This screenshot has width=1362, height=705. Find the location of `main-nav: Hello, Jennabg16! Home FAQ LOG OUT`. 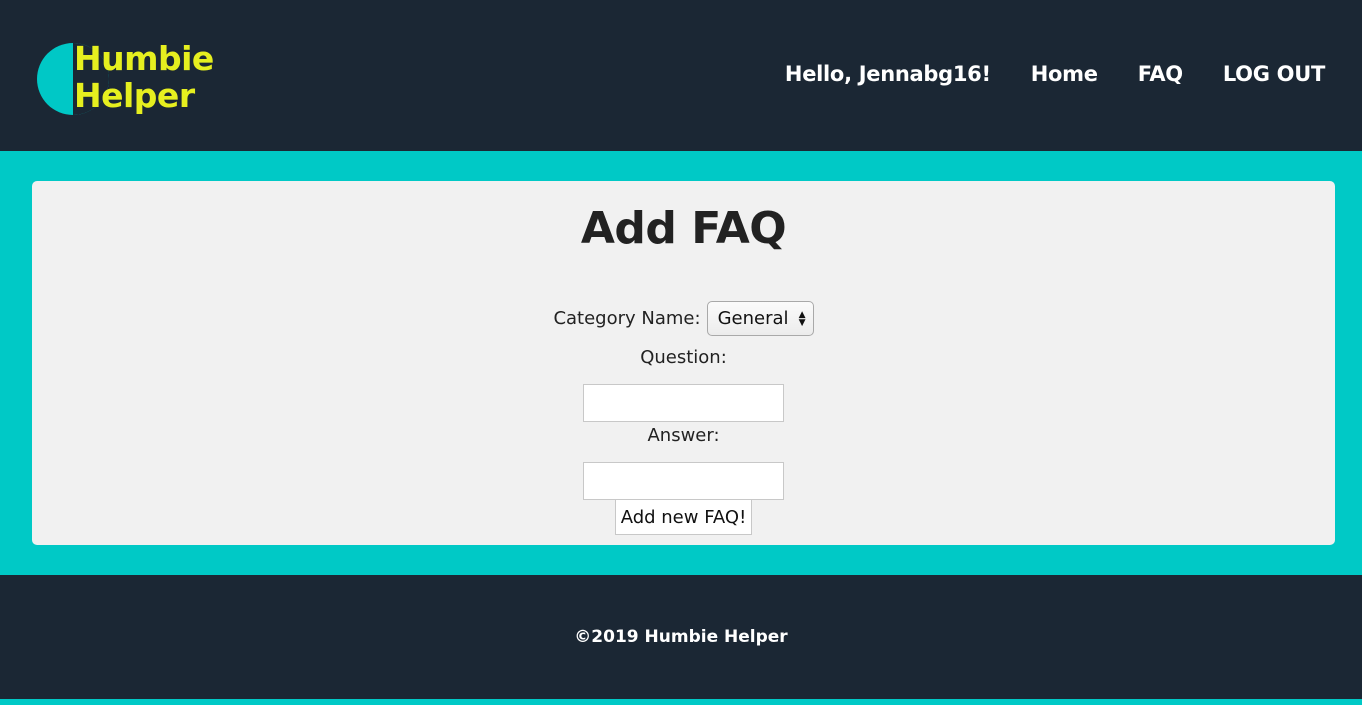

main-nav: Hello, Jennabg16! Home FAQ LOG OUT is located at coordinates (1055, 74).